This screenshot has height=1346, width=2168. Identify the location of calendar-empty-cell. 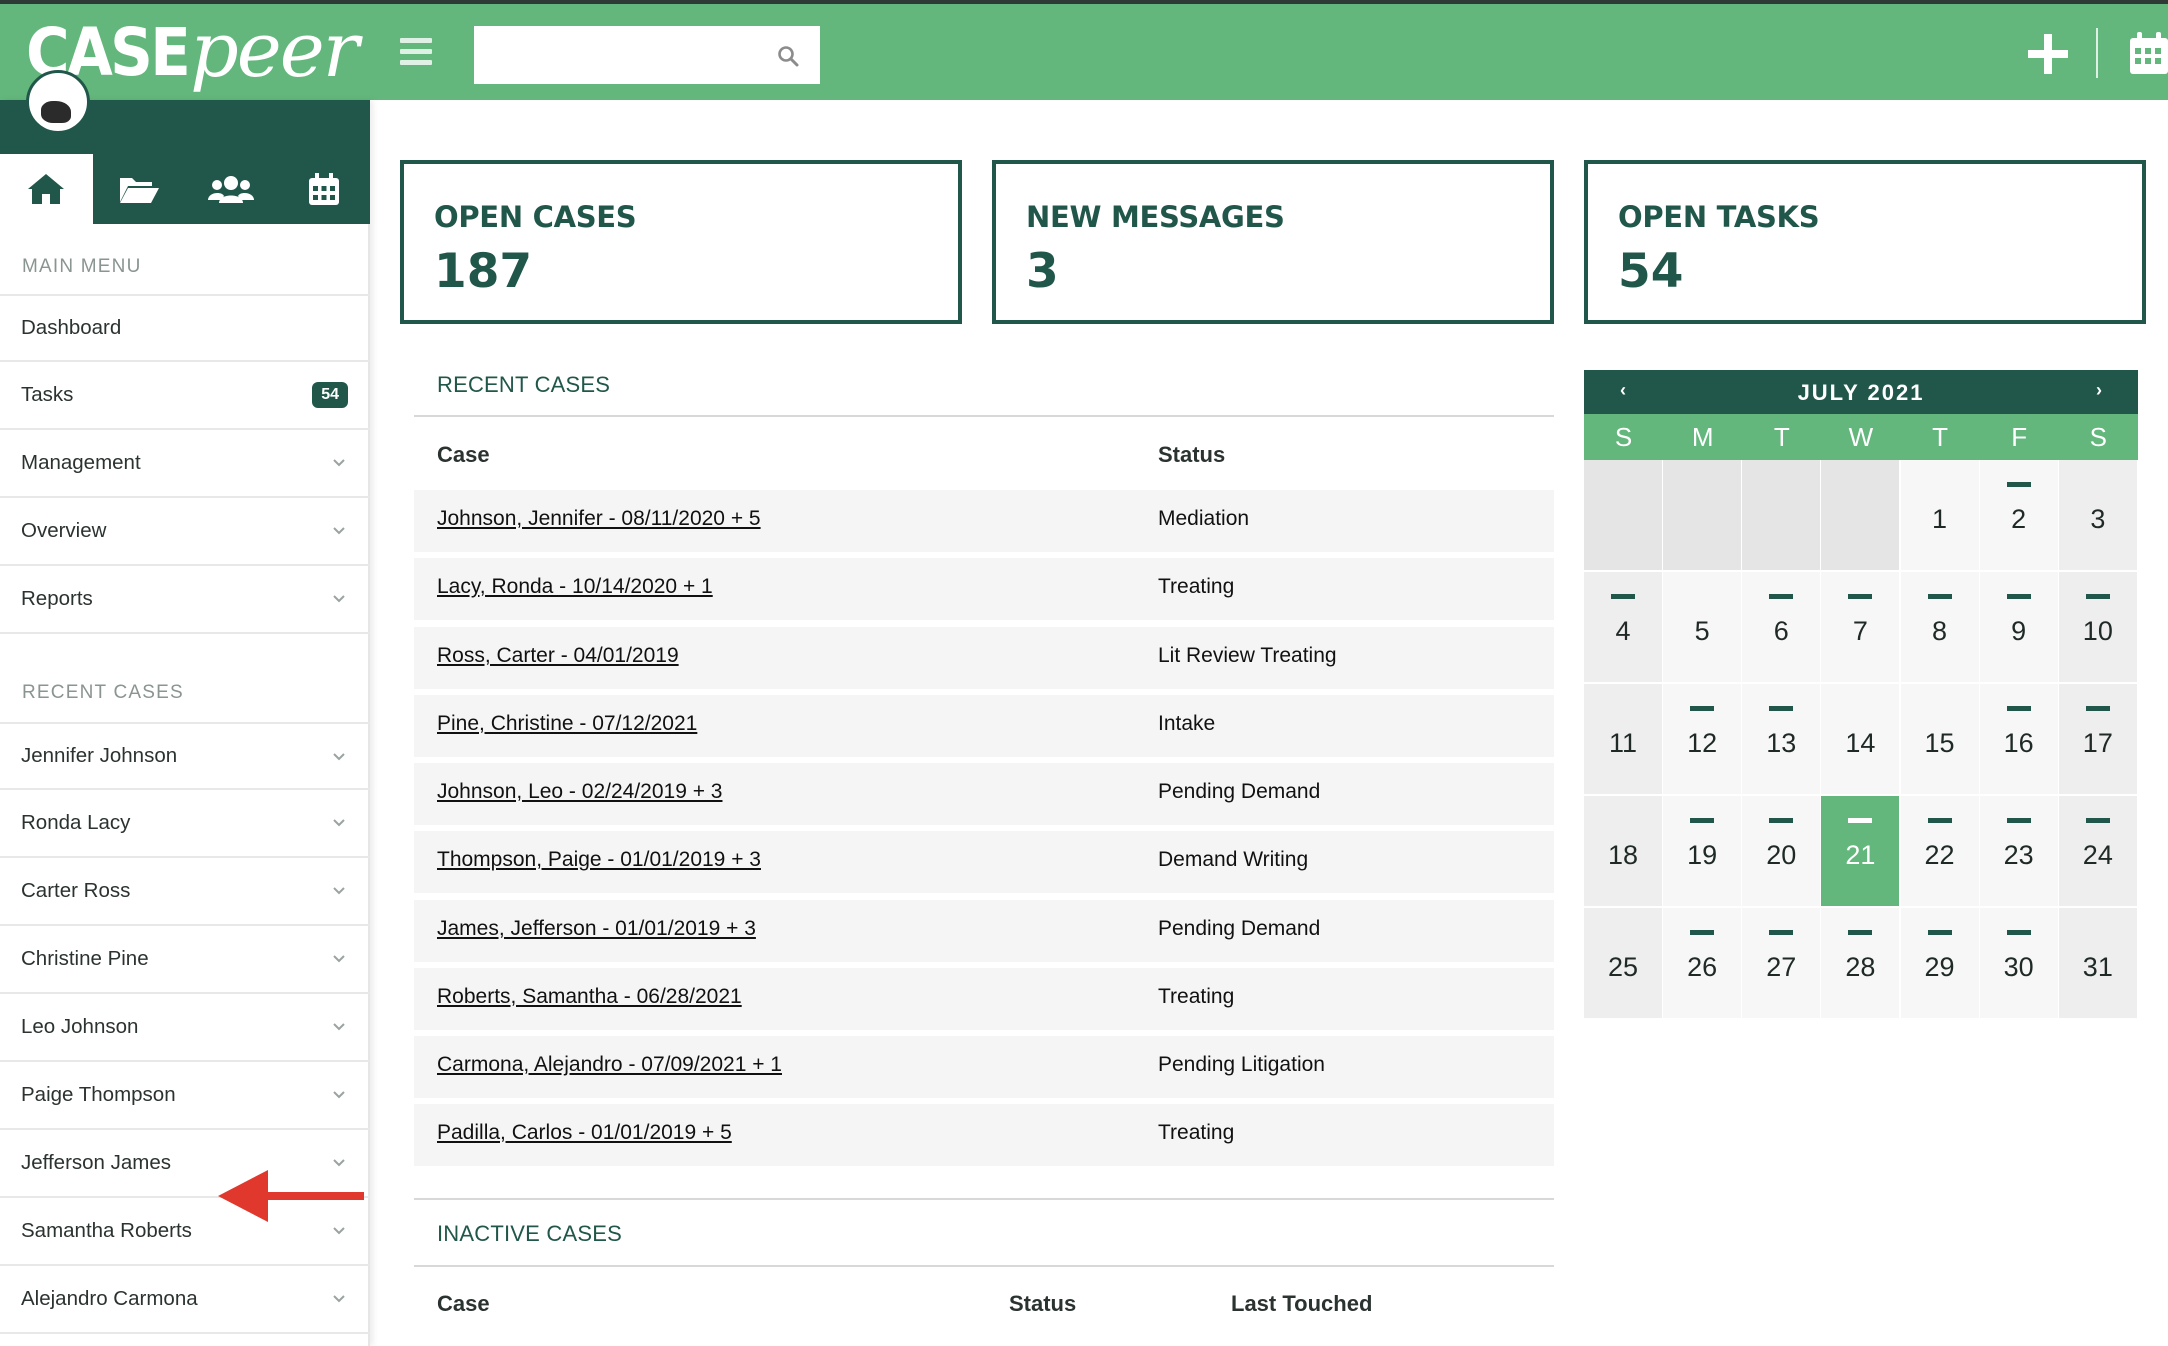
(1781, 515).